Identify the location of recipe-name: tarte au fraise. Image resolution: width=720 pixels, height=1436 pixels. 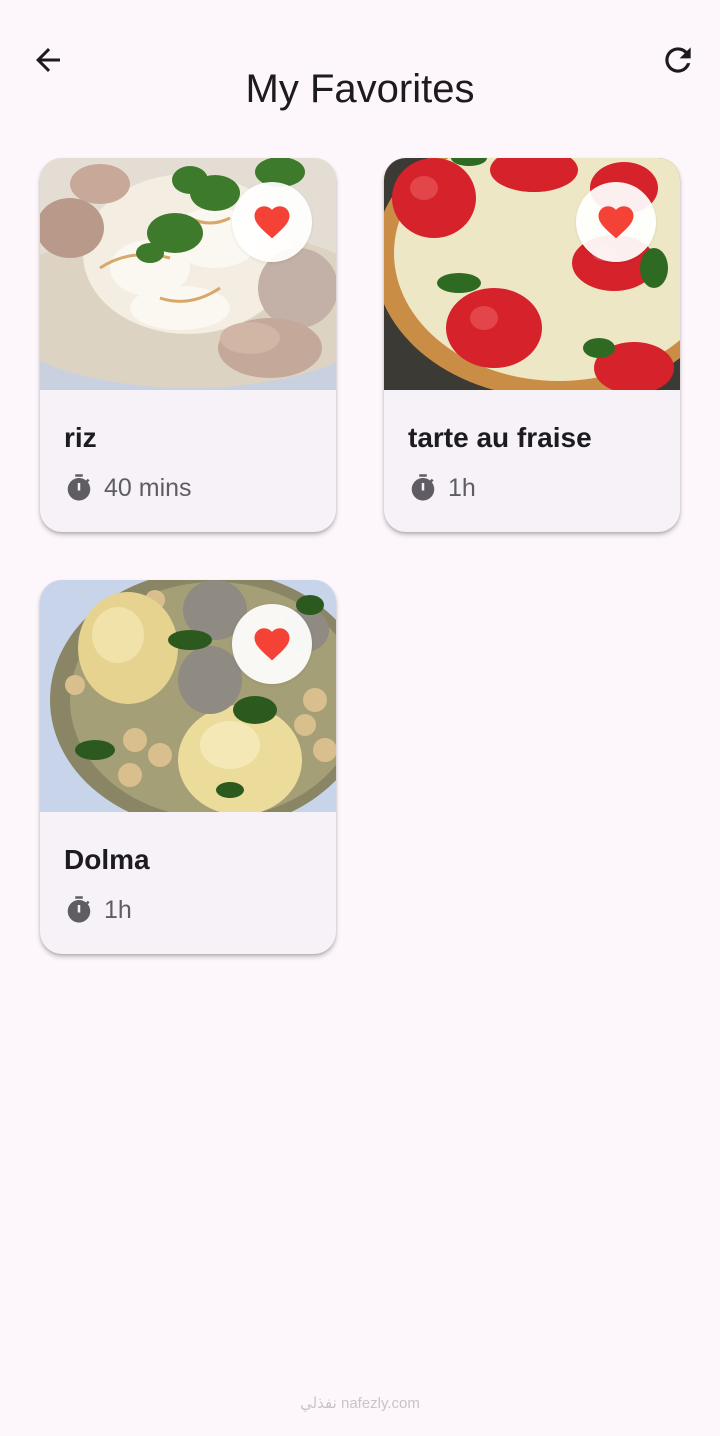
(500, 437).